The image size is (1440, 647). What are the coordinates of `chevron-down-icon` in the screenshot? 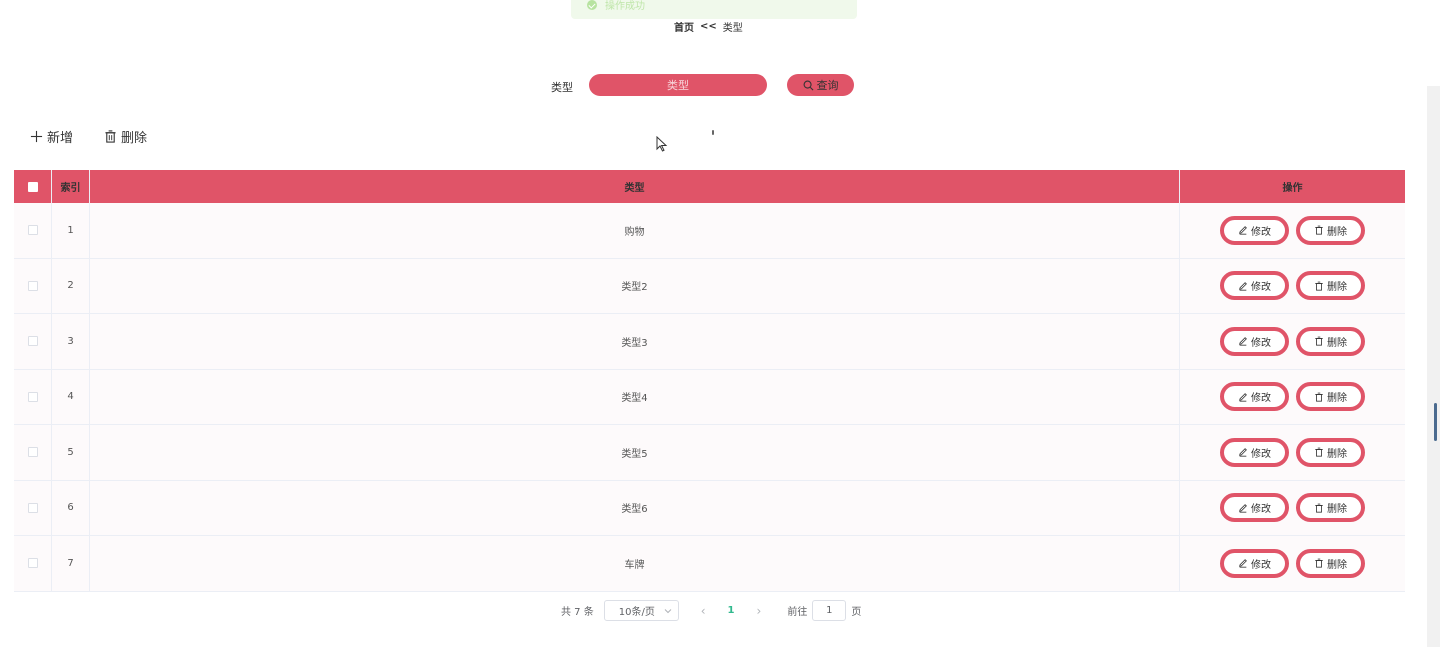 It's located at (668, 610).